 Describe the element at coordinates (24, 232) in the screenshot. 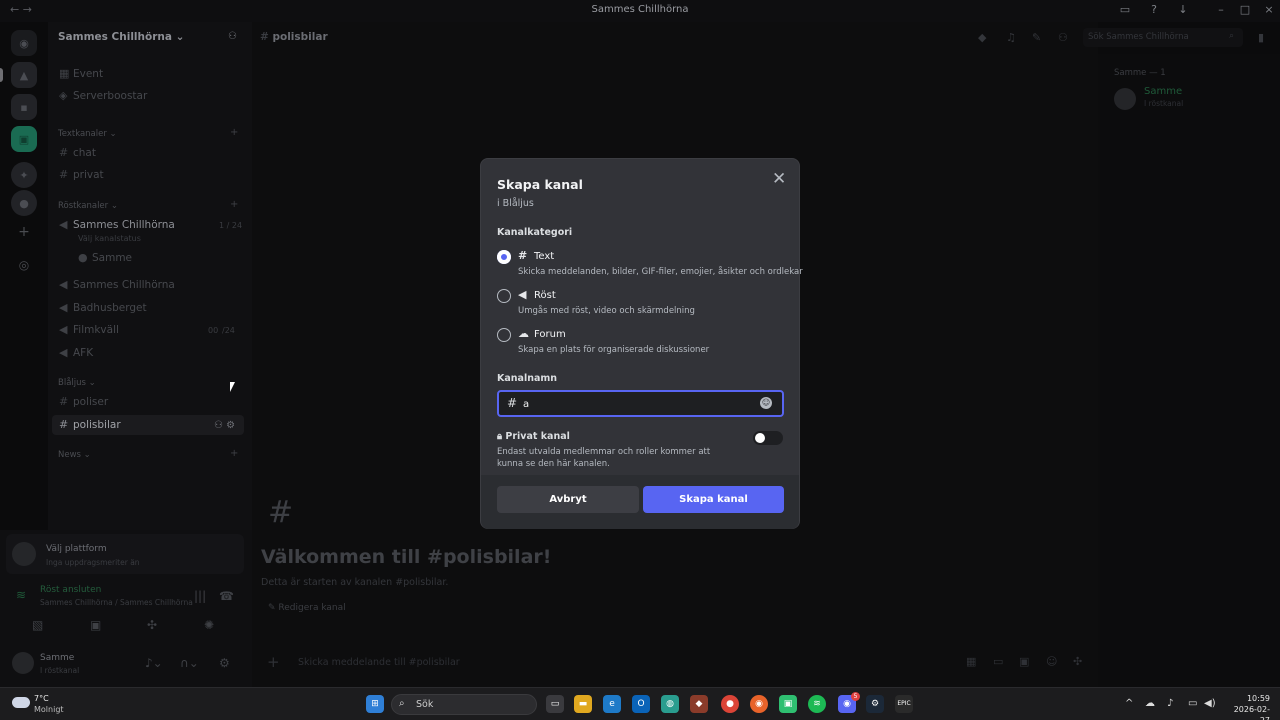

I see `add-server-icon: +` at that location.